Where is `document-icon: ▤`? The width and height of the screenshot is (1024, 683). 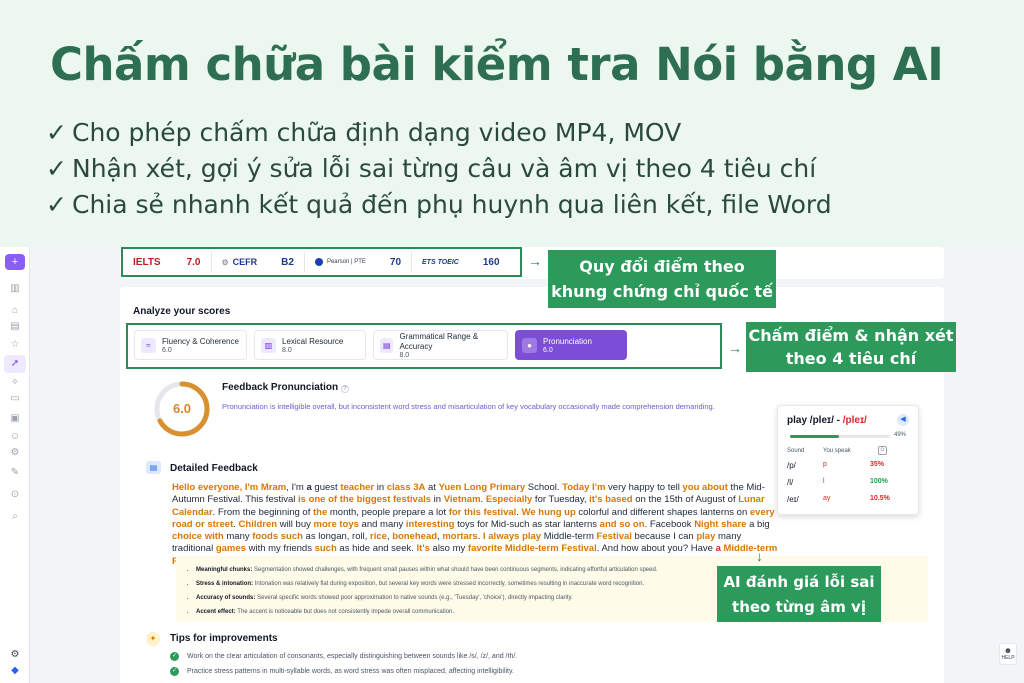
document-icon: ▤ is located at coordinates (15, 327).